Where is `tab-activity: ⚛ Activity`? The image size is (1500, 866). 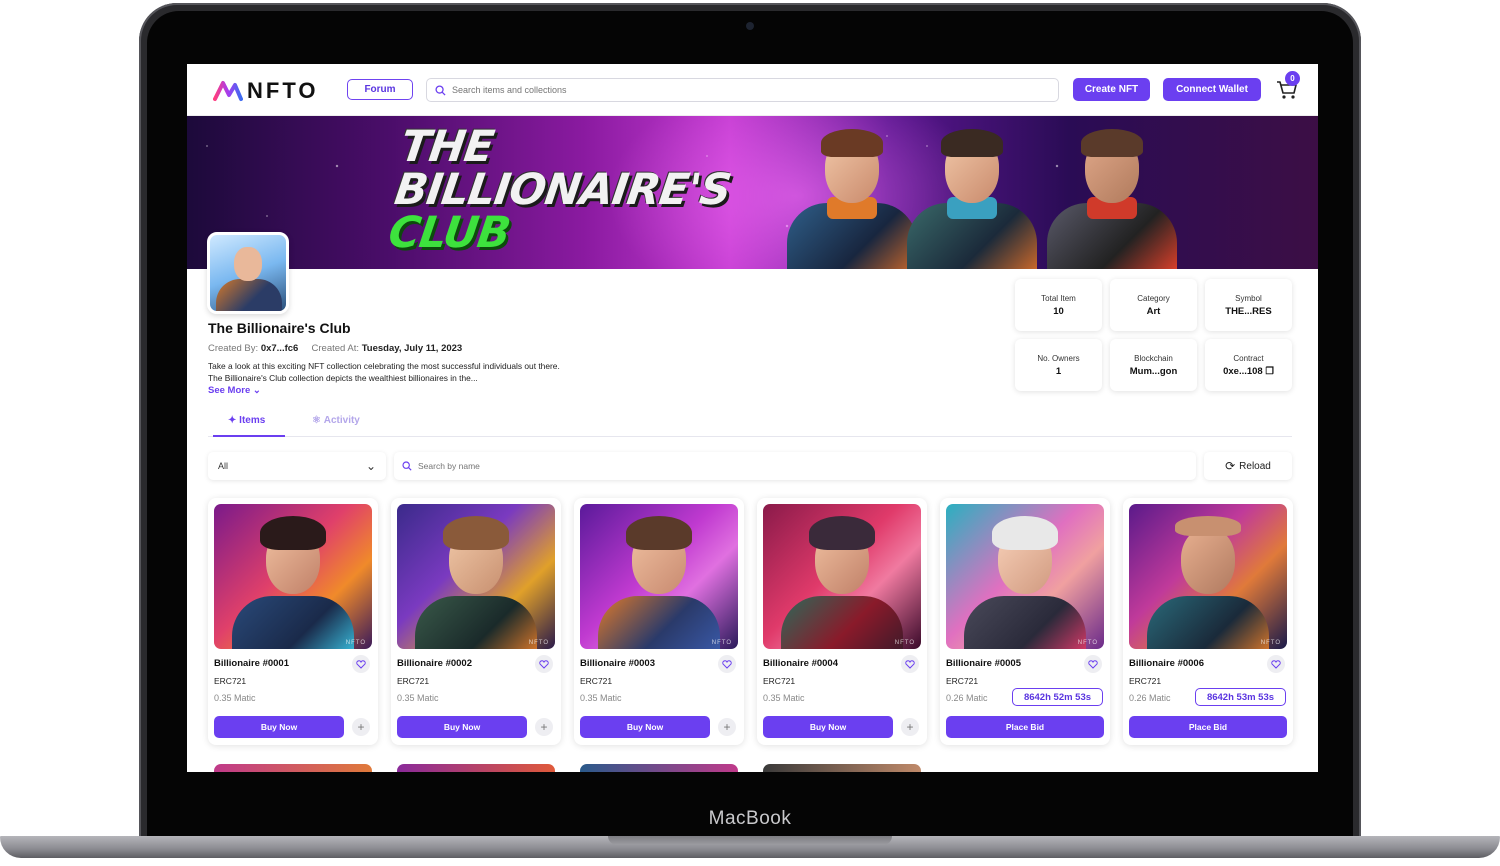
tab-activity: ⚛ Activity is located at coordinates (336, 420).